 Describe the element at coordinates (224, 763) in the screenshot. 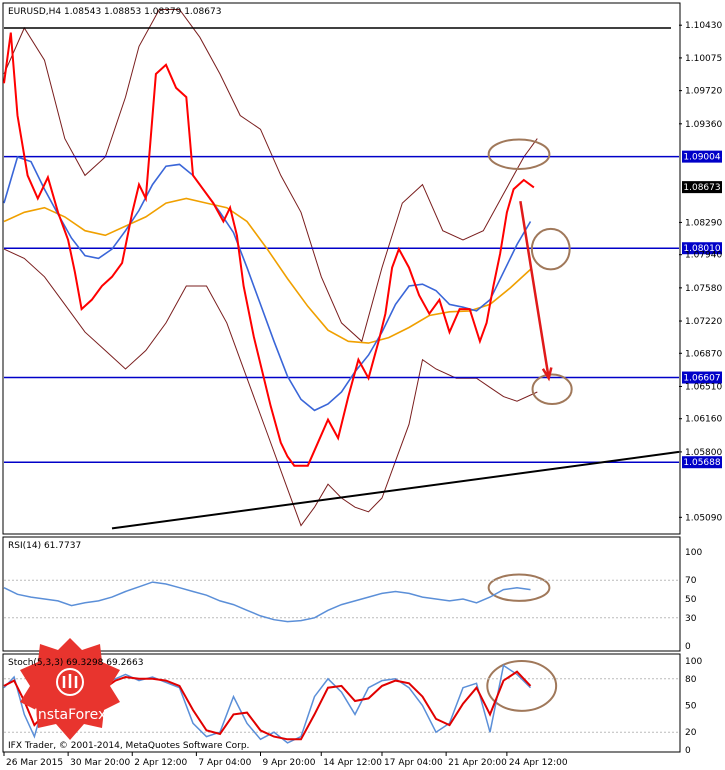

I see `x-tick-label-3: 7 Apr 04:00` at that location.